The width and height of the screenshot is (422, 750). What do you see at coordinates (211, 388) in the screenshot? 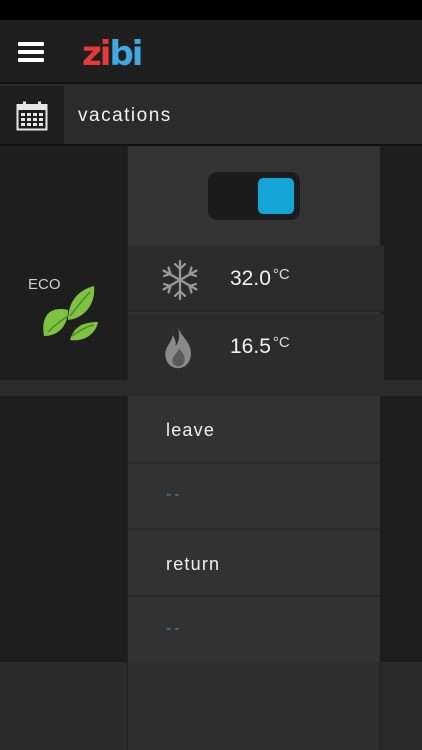
I see `section-divider` at bounding box center [211, 388].